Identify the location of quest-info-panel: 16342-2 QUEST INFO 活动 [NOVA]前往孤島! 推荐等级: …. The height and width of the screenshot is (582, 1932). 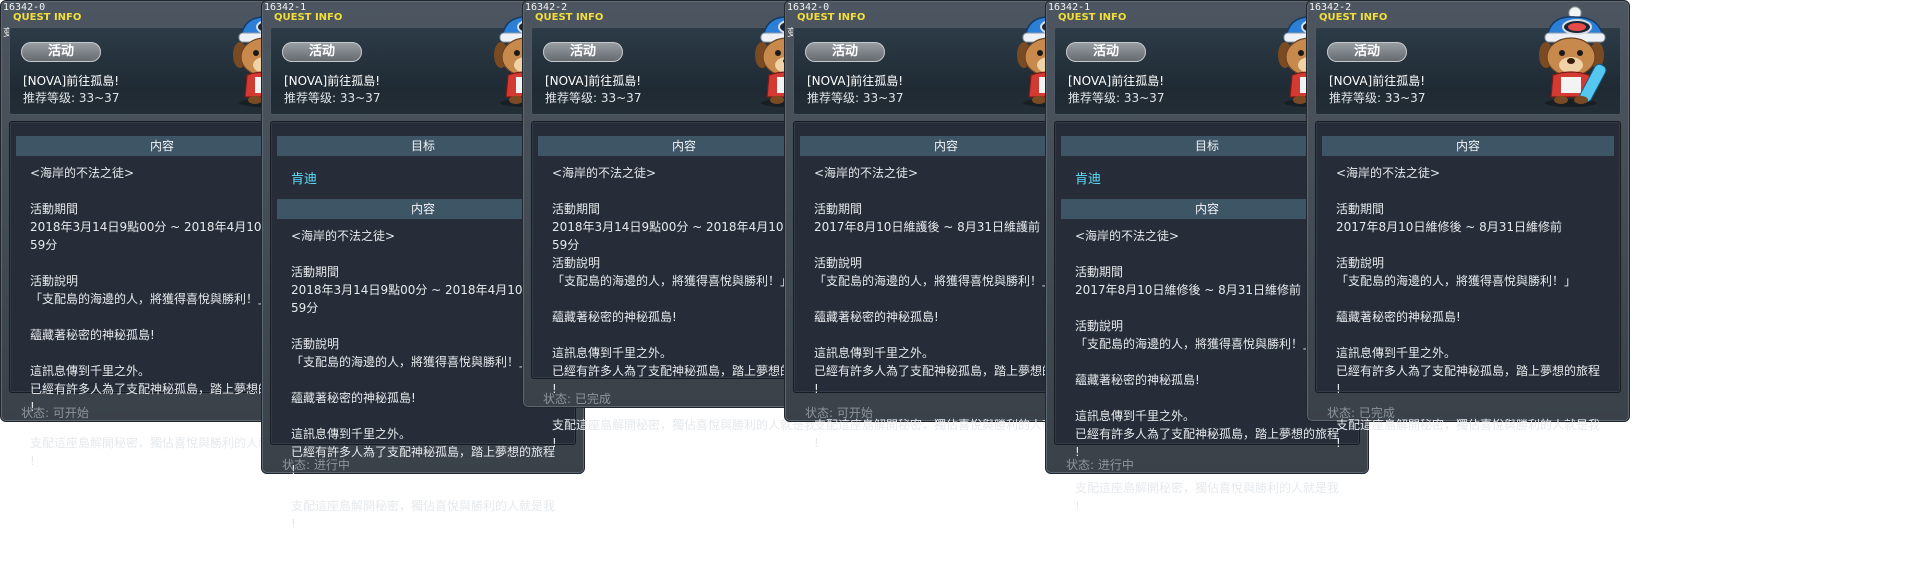
(1468, 225).